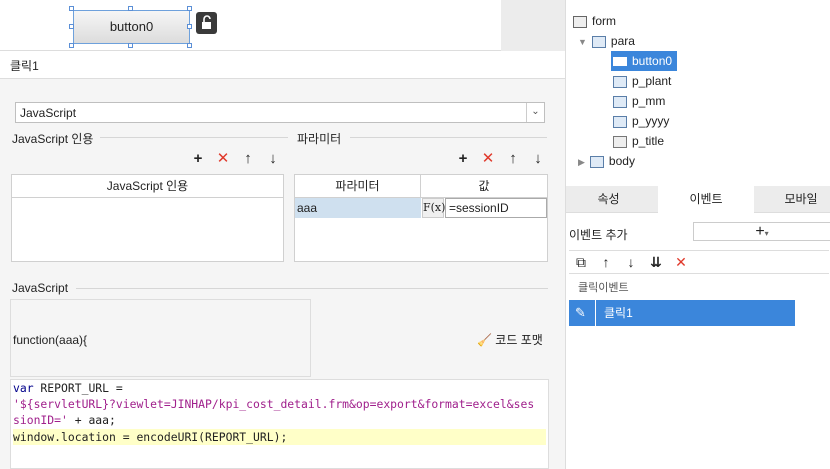 The image size is (830, 469). I want to click on tree-item-p-mm: p_mm, so click(639, 101).